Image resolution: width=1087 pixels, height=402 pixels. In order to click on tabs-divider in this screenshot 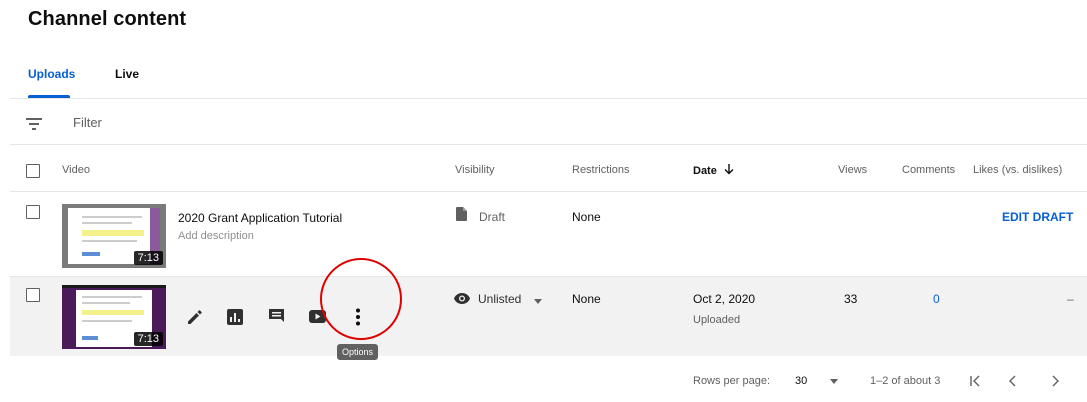, I will do `click(548, 98)`.